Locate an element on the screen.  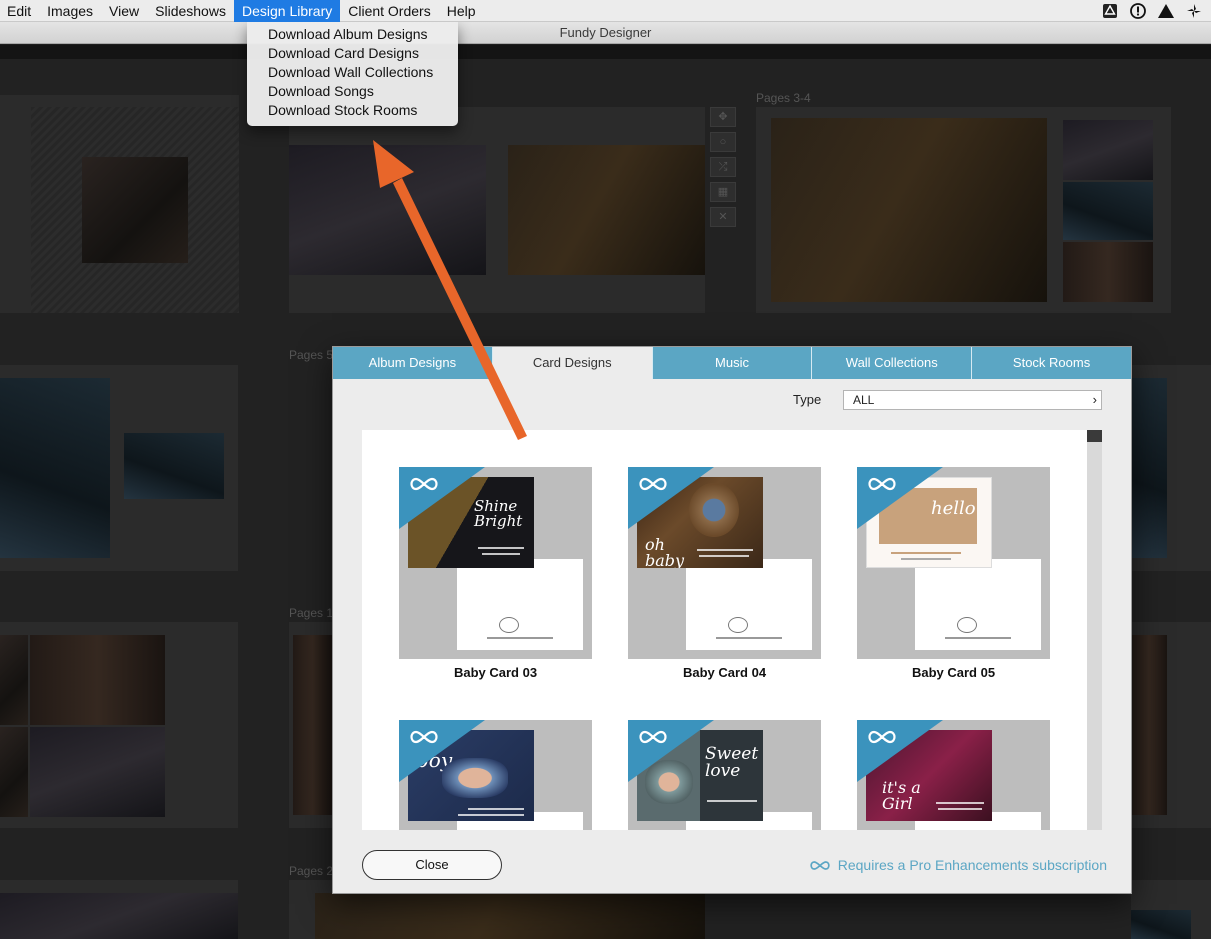
card-item: it's a Girl is located at coordinates (953, 775).